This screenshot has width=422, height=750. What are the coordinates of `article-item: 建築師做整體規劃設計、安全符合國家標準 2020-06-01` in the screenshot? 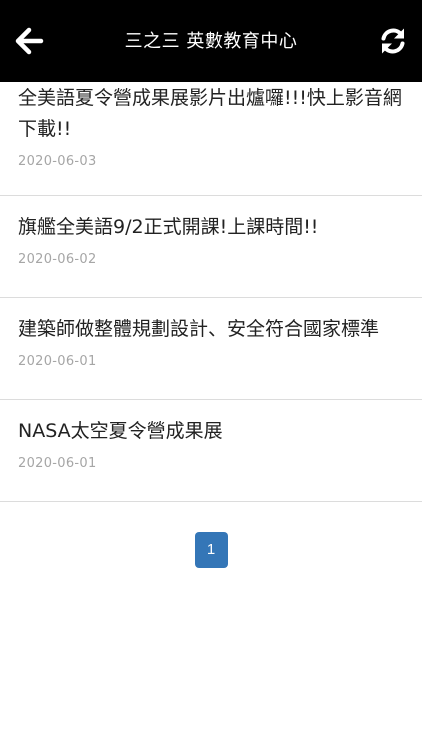 It's located at (211, 349).